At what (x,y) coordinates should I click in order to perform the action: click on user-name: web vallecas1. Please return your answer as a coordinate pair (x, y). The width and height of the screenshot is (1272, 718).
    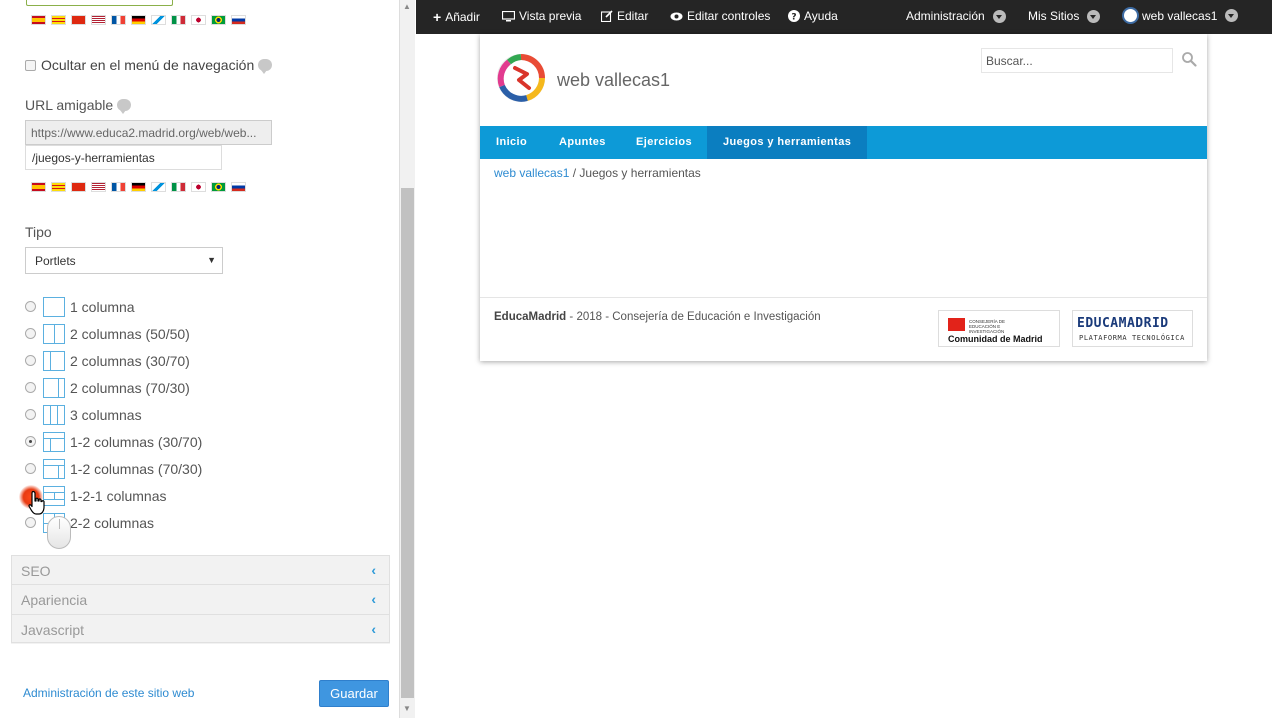
    Looking at the image, I should click on (1180, 15).